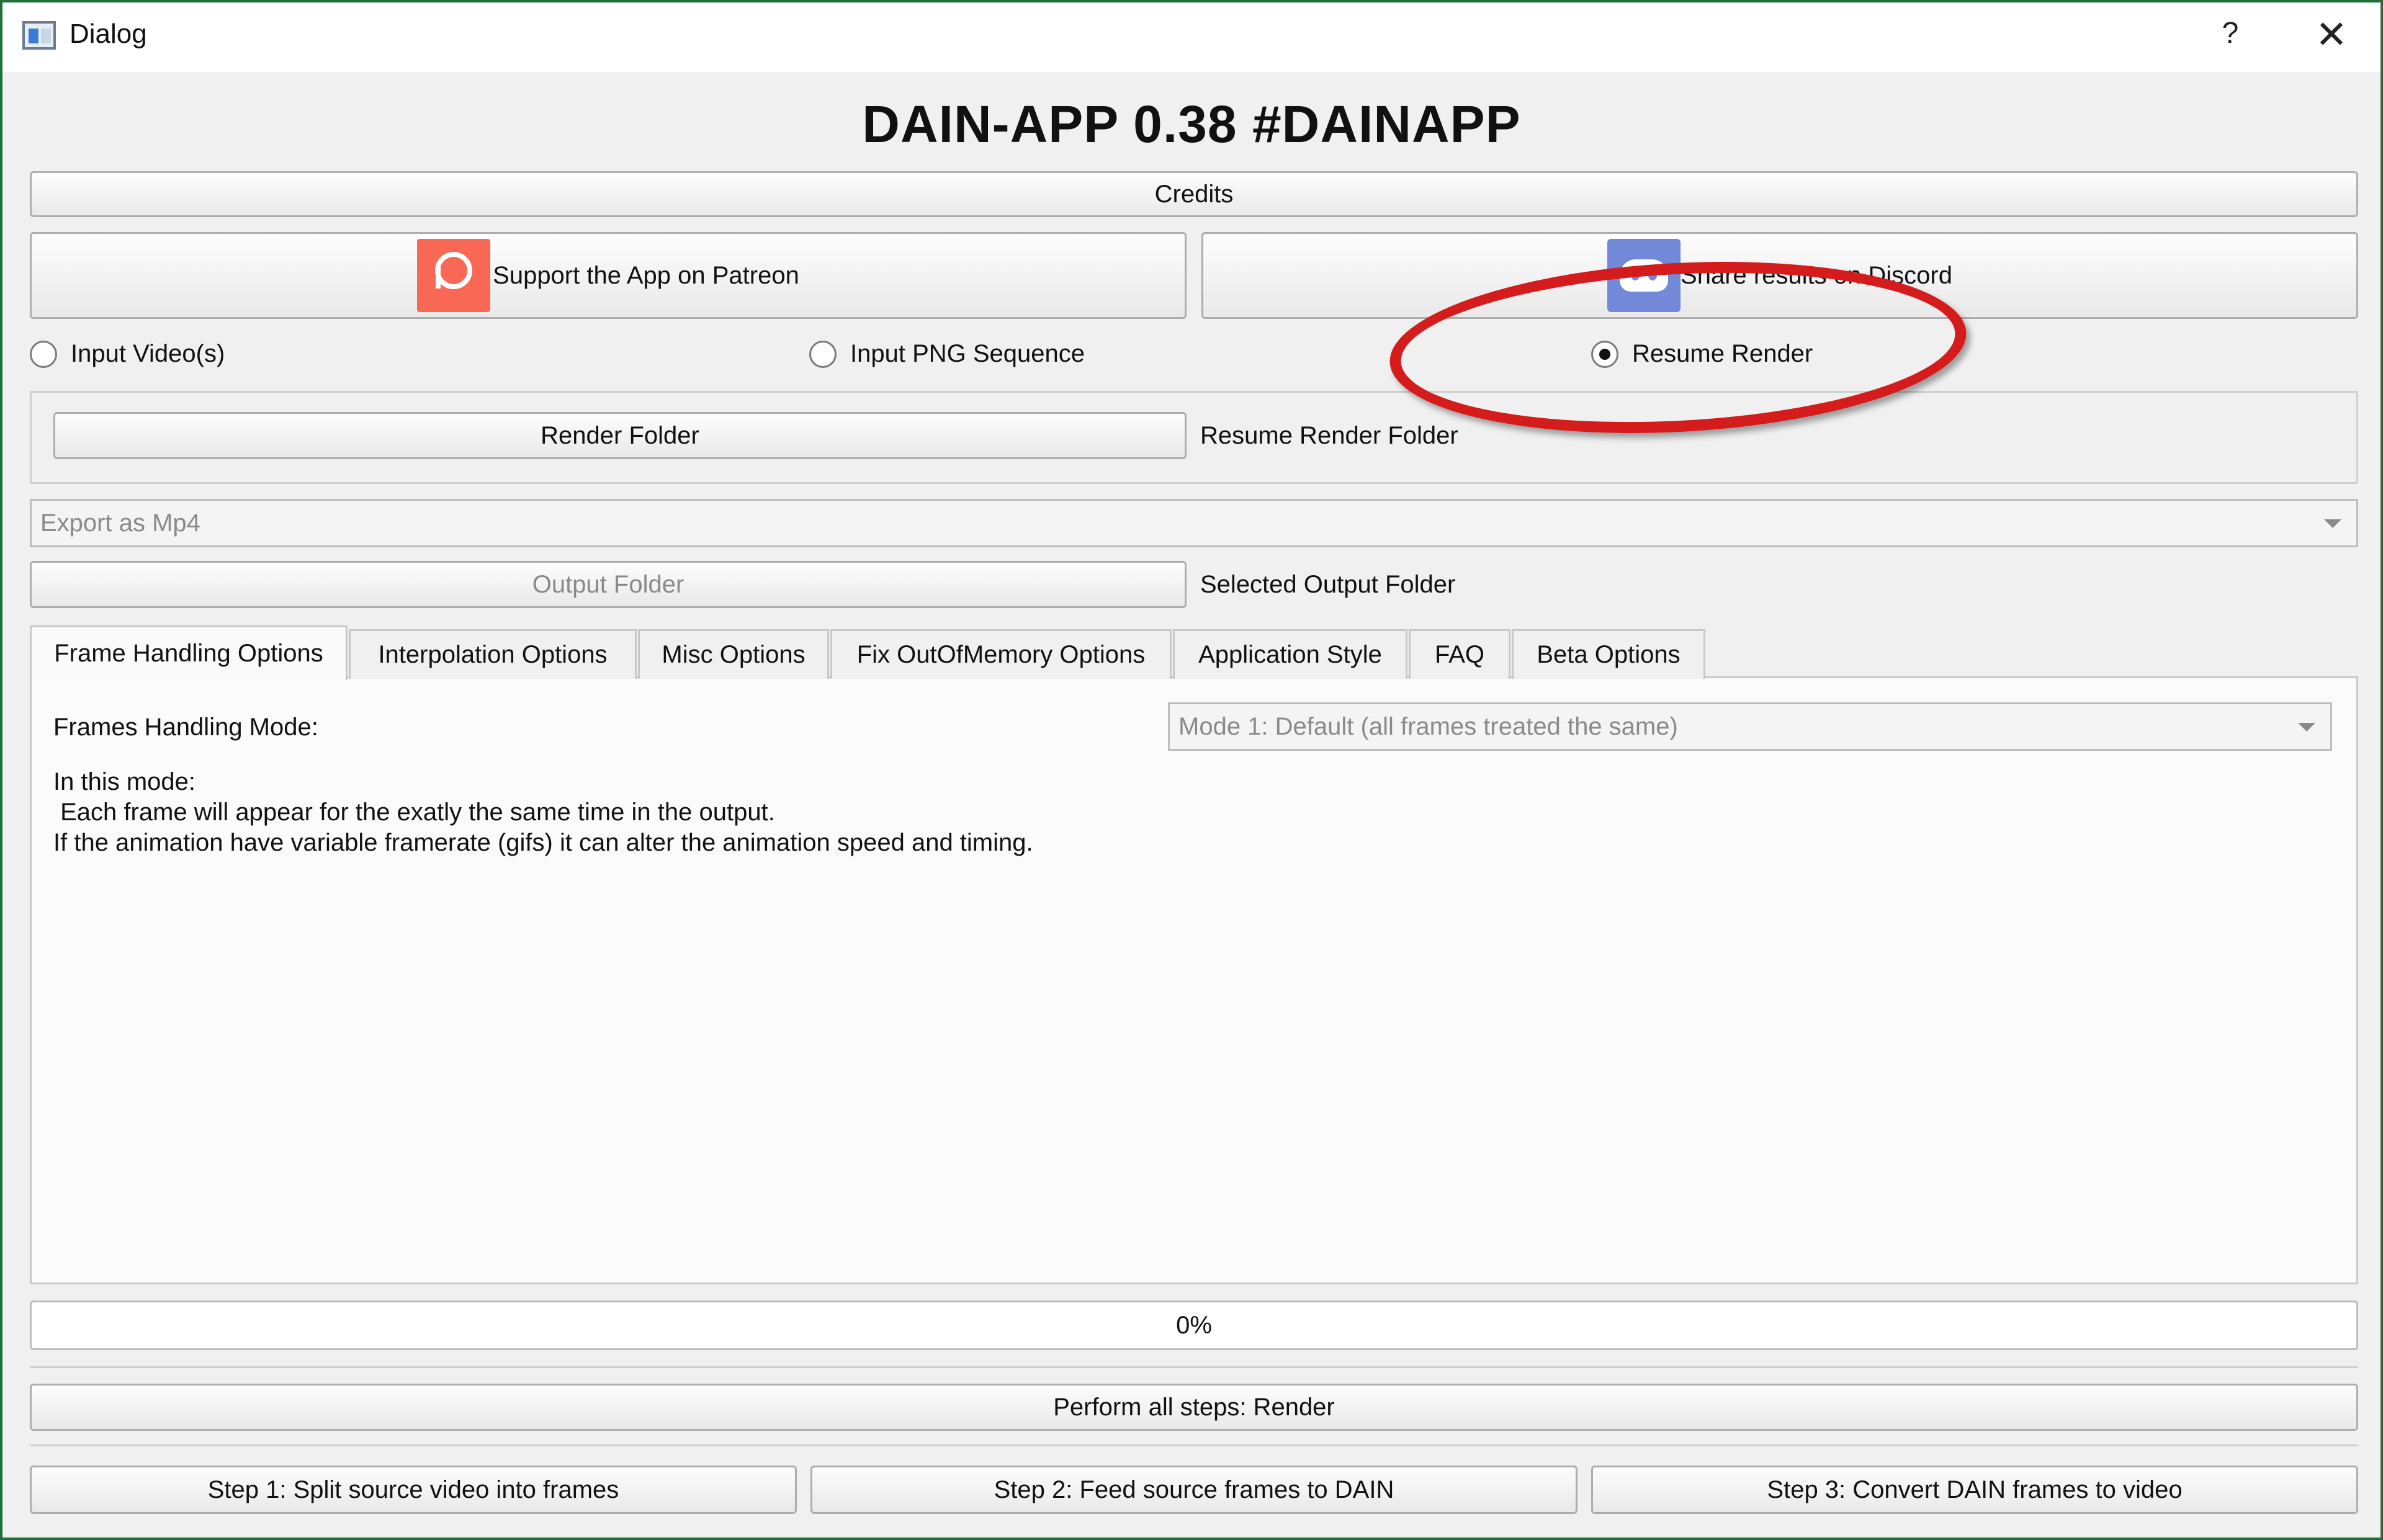  I want to click on step2-button: Step 2: Feed source frames to DAIN, so click(1193, 1490).